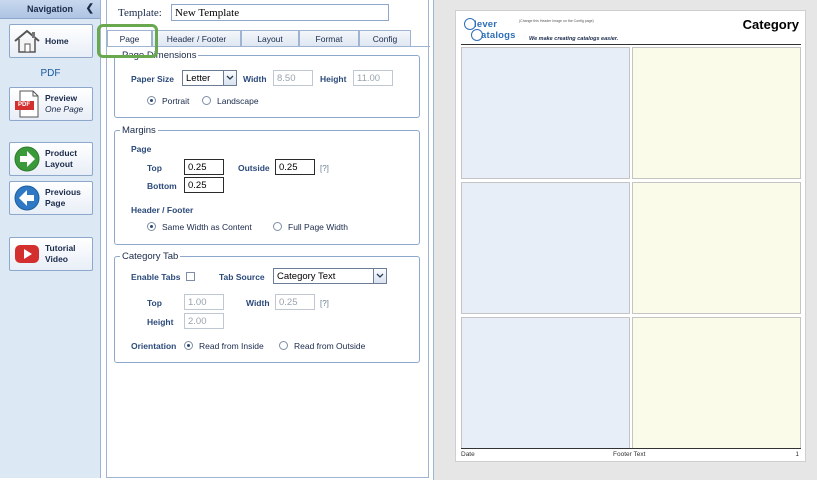 Image resolution: width=817 pixels, height=480 pixels. I want to click on preview-button-label: Preview One Page, so click(64, 104).